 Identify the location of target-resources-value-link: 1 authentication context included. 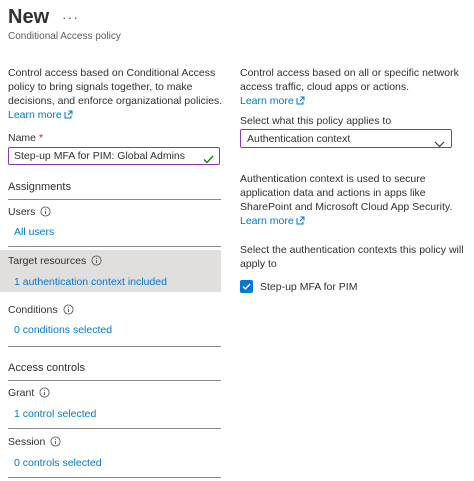
(90, 282).